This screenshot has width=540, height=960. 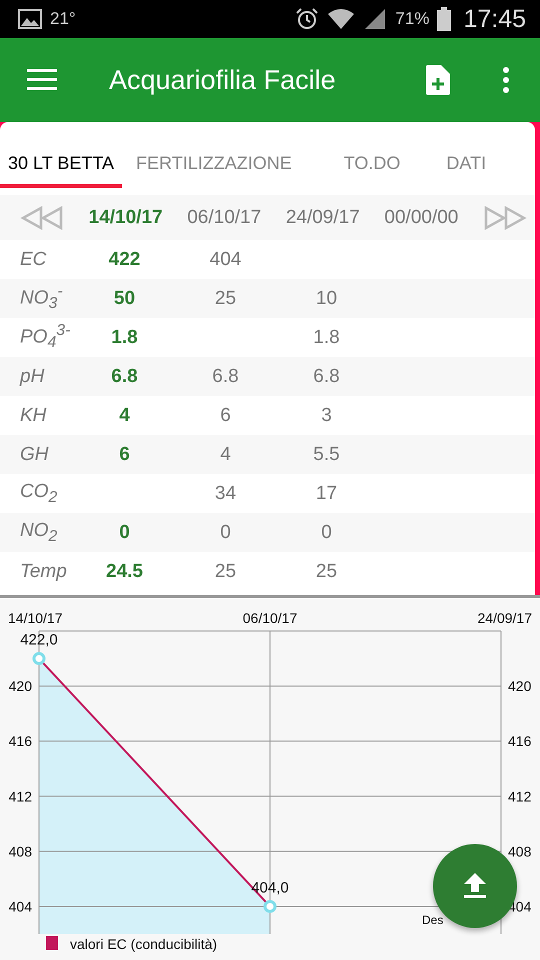 I want to click on table-cell: 3, so click(x=326, y=415).